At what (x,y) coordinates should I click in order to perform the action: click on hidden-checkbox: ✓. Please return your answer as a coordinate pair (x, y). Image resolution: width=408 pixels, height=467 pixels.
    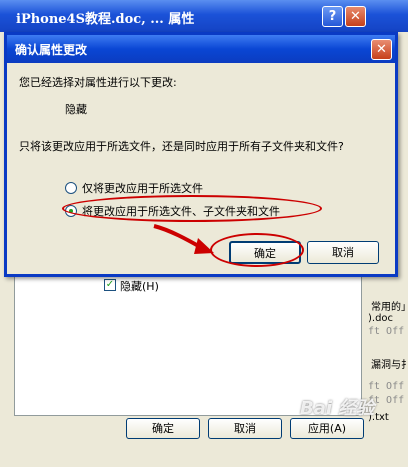
    Looking at the image, I should click on (110, 285).